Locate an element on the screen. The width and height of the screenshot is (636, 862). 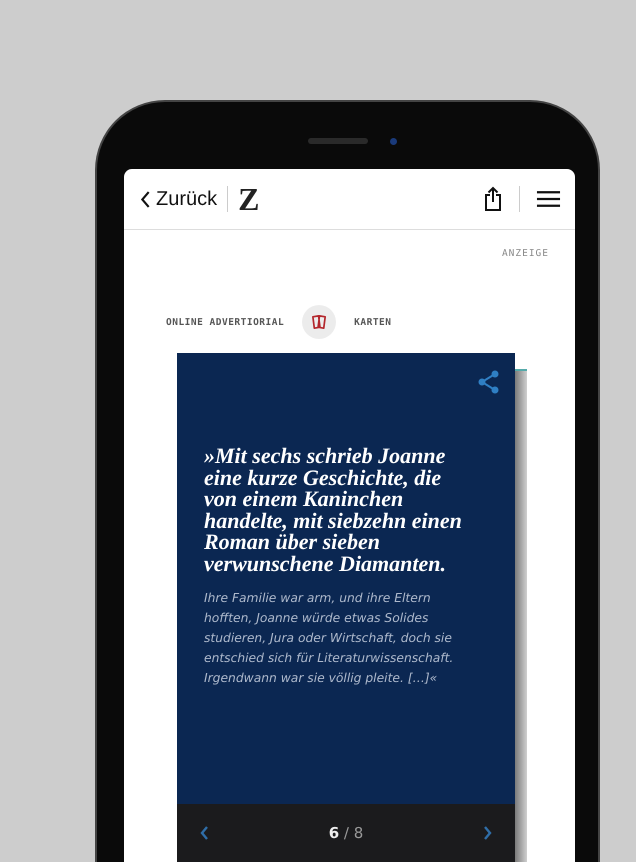
back-link: Zurück is located at coordinates (179, 199).